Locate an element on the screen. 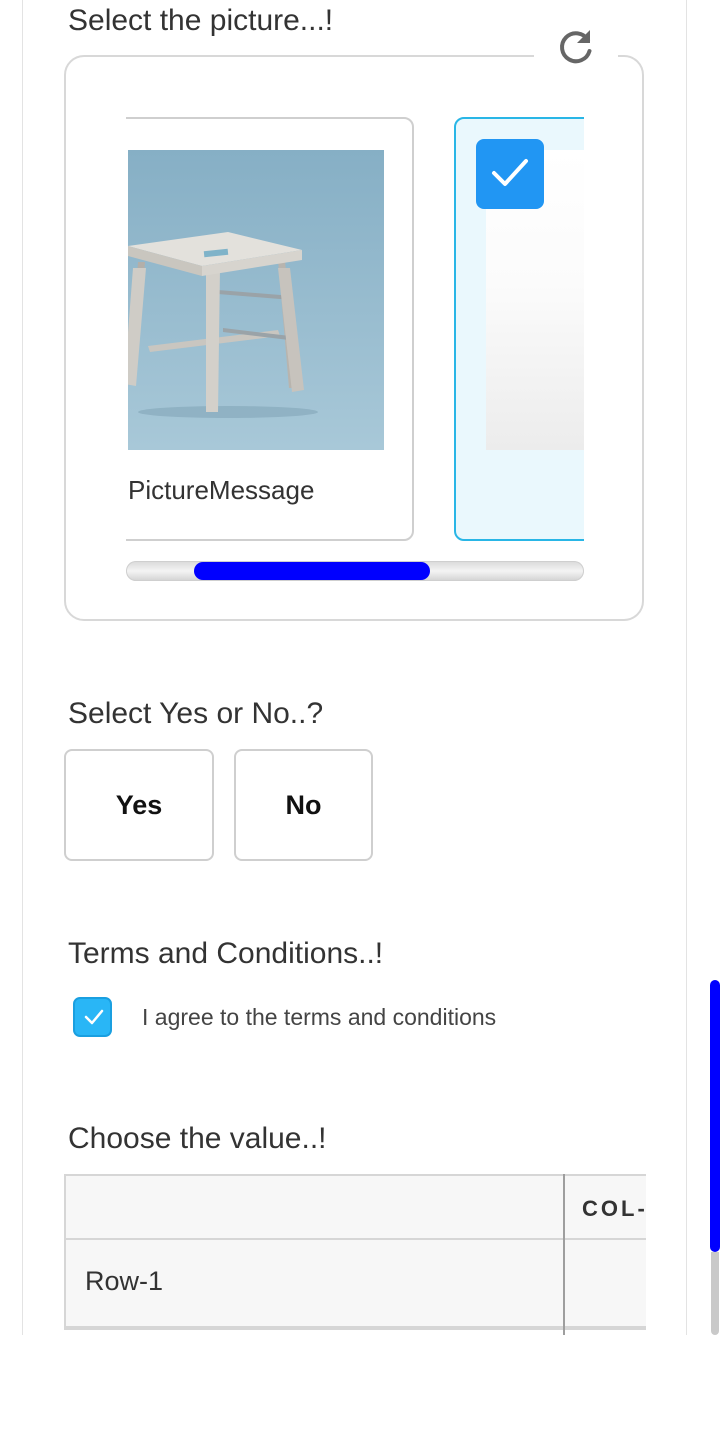  row-label: Row-1 is located at coordinates (124, 1281).